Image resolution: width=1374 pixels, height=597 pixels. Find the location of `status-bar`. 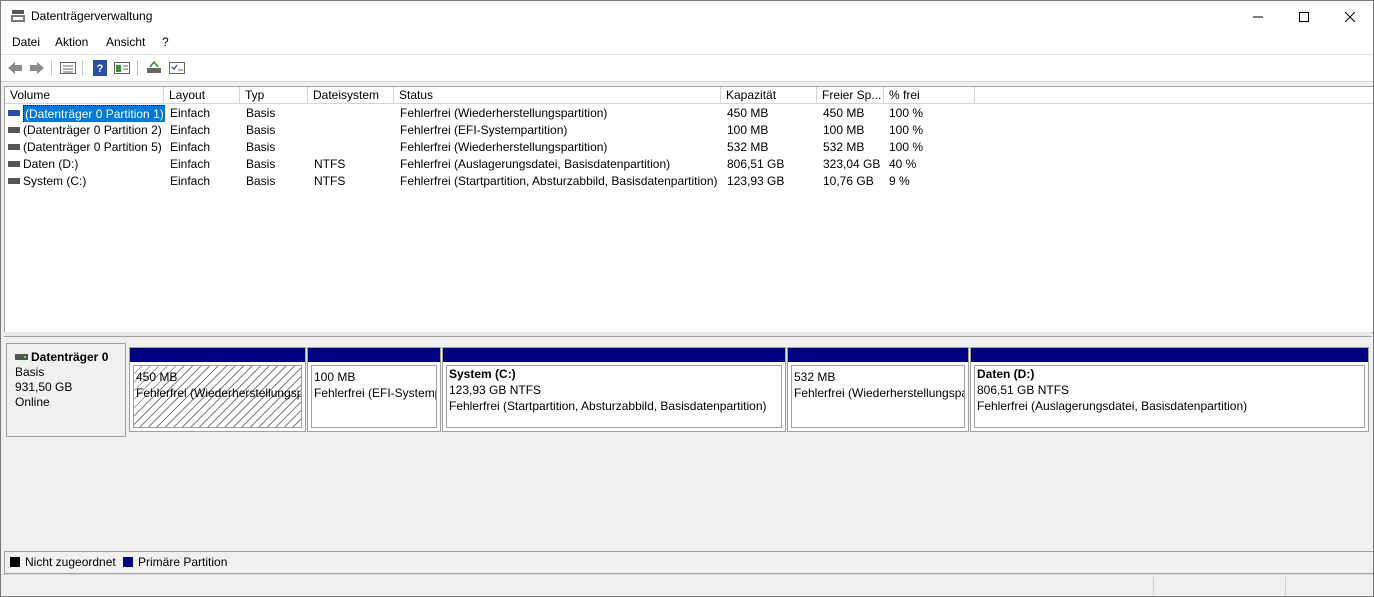

status-bar is located at coordinates (687, 585).